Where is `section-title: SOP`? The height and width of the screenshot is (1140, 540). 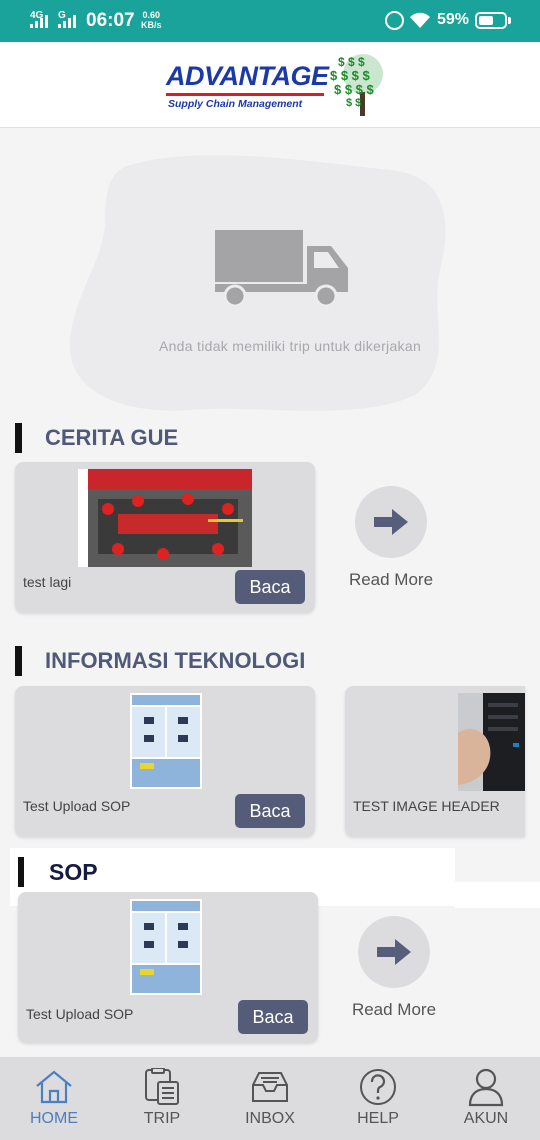
section-title: SOP is located at coordinates (73, 871).